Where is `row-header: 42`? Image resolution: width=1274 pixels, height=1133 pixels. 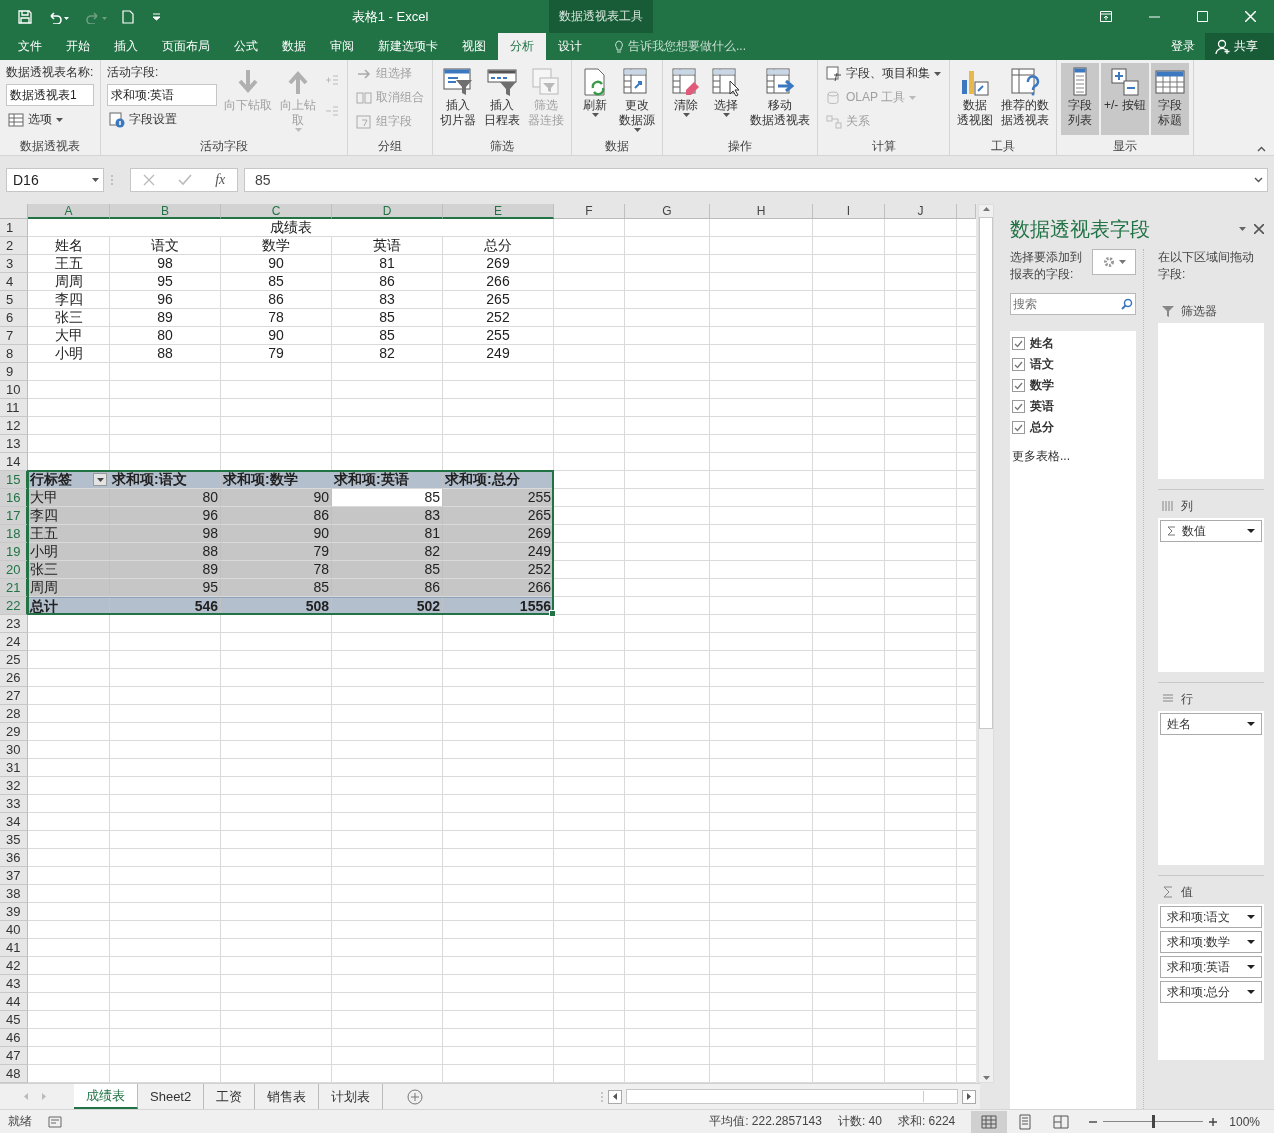 row-header: 42 is located at coordinates (14, 966).